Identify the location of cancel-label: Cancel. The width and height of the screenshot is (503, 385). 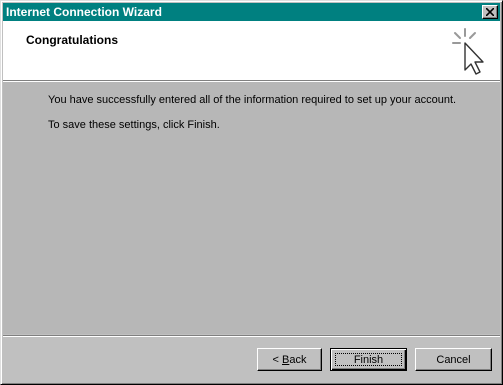
(453, 359).